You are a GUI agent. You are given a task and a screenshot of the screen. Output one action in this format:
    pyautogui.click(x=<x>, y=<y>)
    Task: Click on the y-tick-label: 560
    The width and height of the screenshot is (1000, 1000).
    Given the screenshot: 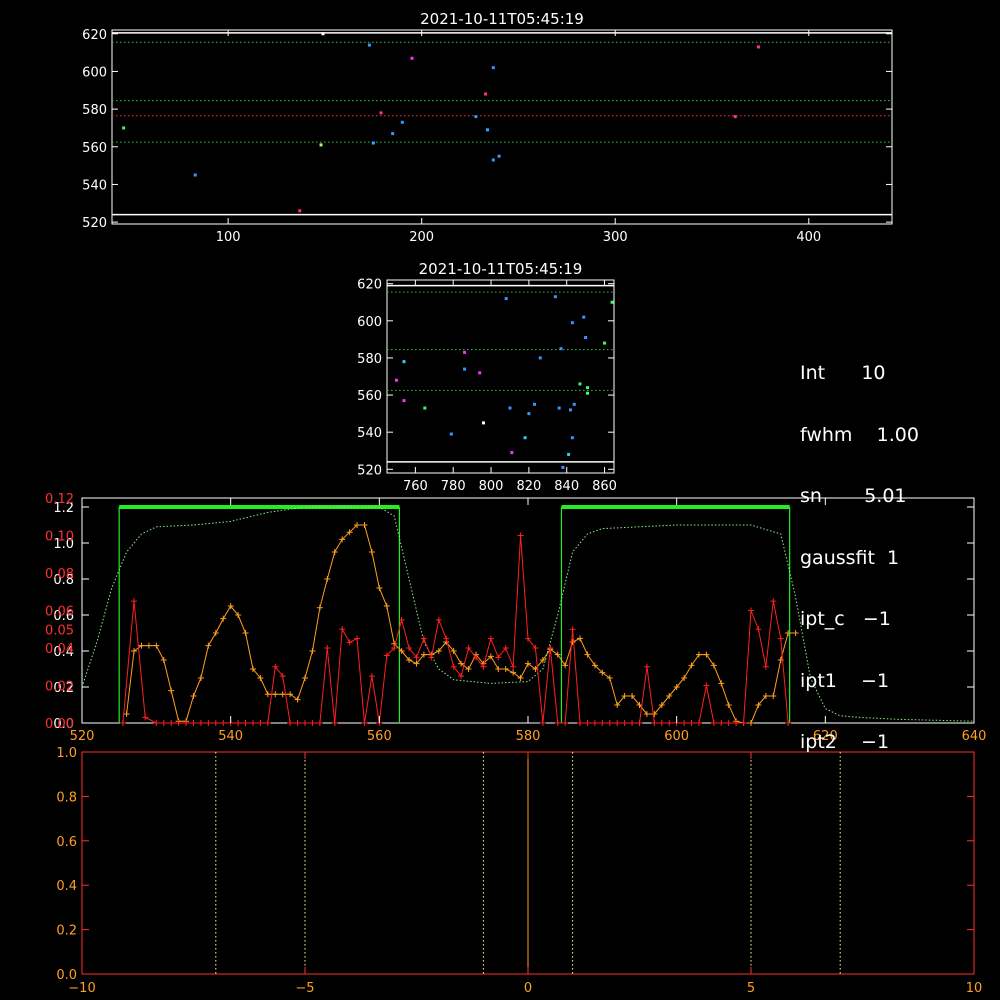 What is the action you would take?
    pyautogui.click(x=369, y=396)
    